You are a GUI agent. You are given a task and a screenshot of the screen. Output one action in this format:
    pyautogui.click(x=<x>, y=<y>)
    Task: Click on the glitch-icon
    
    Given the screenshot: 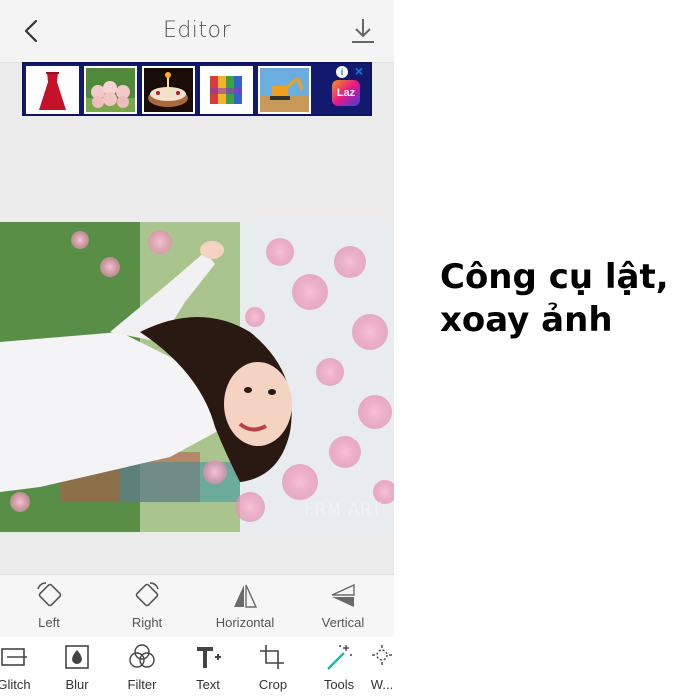 What is the action you would take?
    pyautogui.click(x=14, y=657)
    